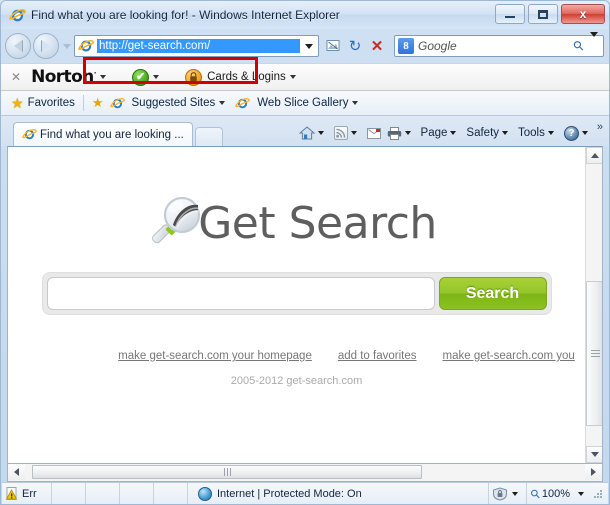 Image resolution: width=610 pixels, height=505 pixels. What do you see at coordinates (29, 493) in the screenshot?
I see `page-error-text: Err` at bounding box center [29, 493].